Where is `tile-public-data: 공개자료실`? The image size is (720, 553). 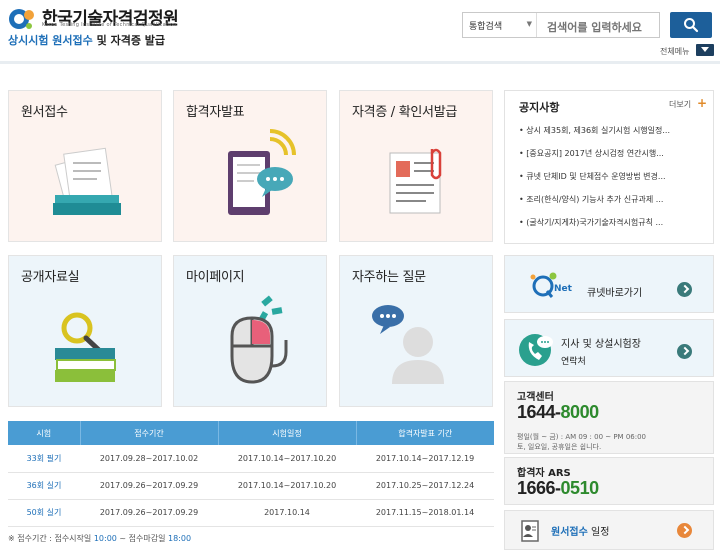 tile-public-data: 공개자료실 is located at coordinates (85, 331).